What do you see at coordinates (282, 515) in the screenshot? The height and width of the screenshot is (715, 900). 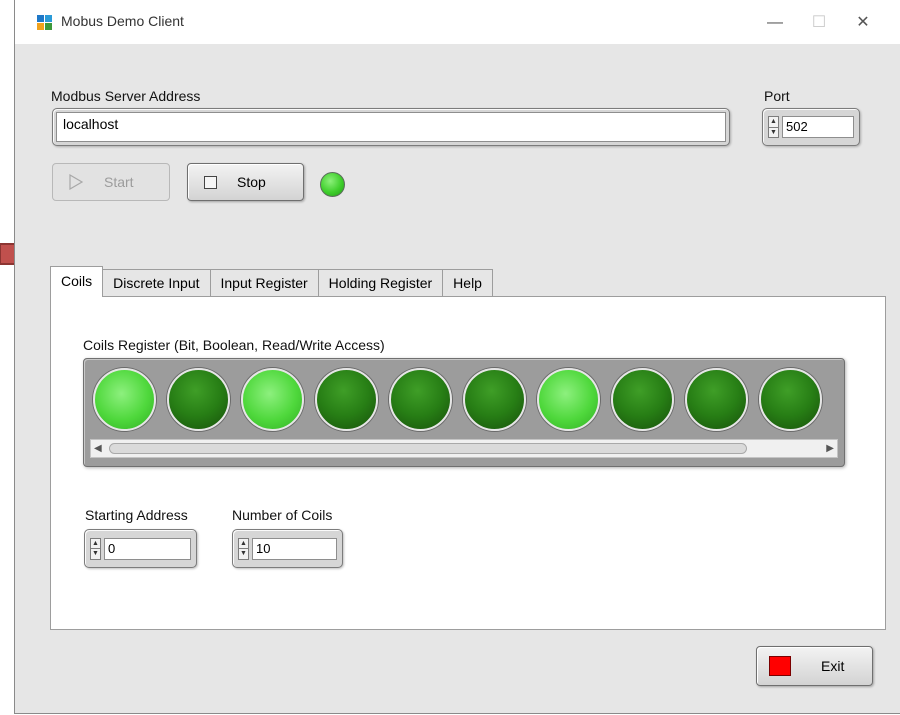 I see `number-of-coils-label: Number of Coils` at bounding box center [282, 515].